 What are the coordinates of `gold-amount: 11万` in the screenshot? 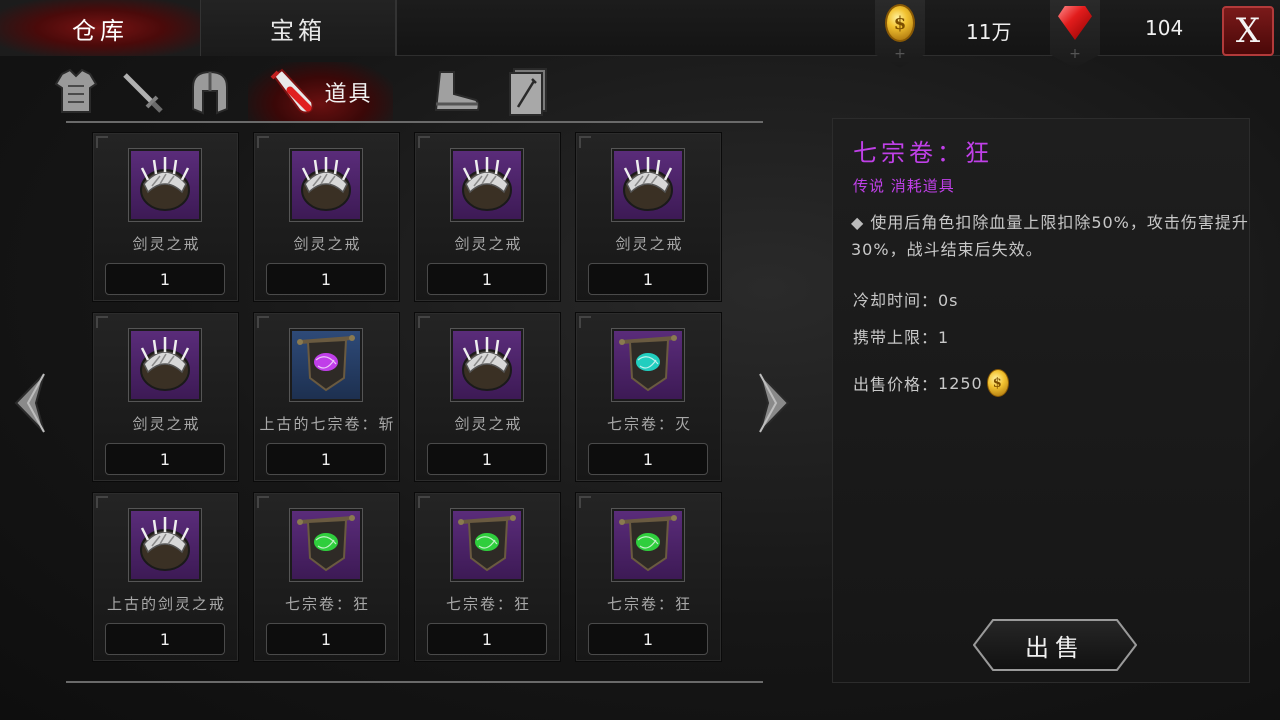 It's located at (989, 32).